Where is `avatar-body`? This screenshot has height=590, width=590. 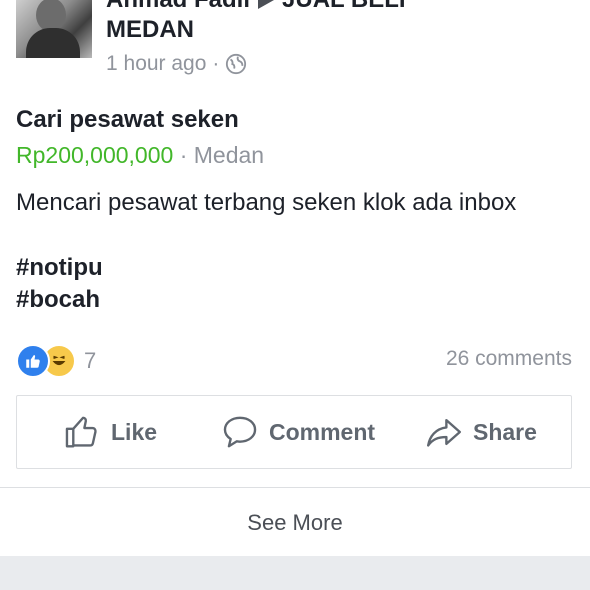
avatar-body is located at coordinates (53, 43).